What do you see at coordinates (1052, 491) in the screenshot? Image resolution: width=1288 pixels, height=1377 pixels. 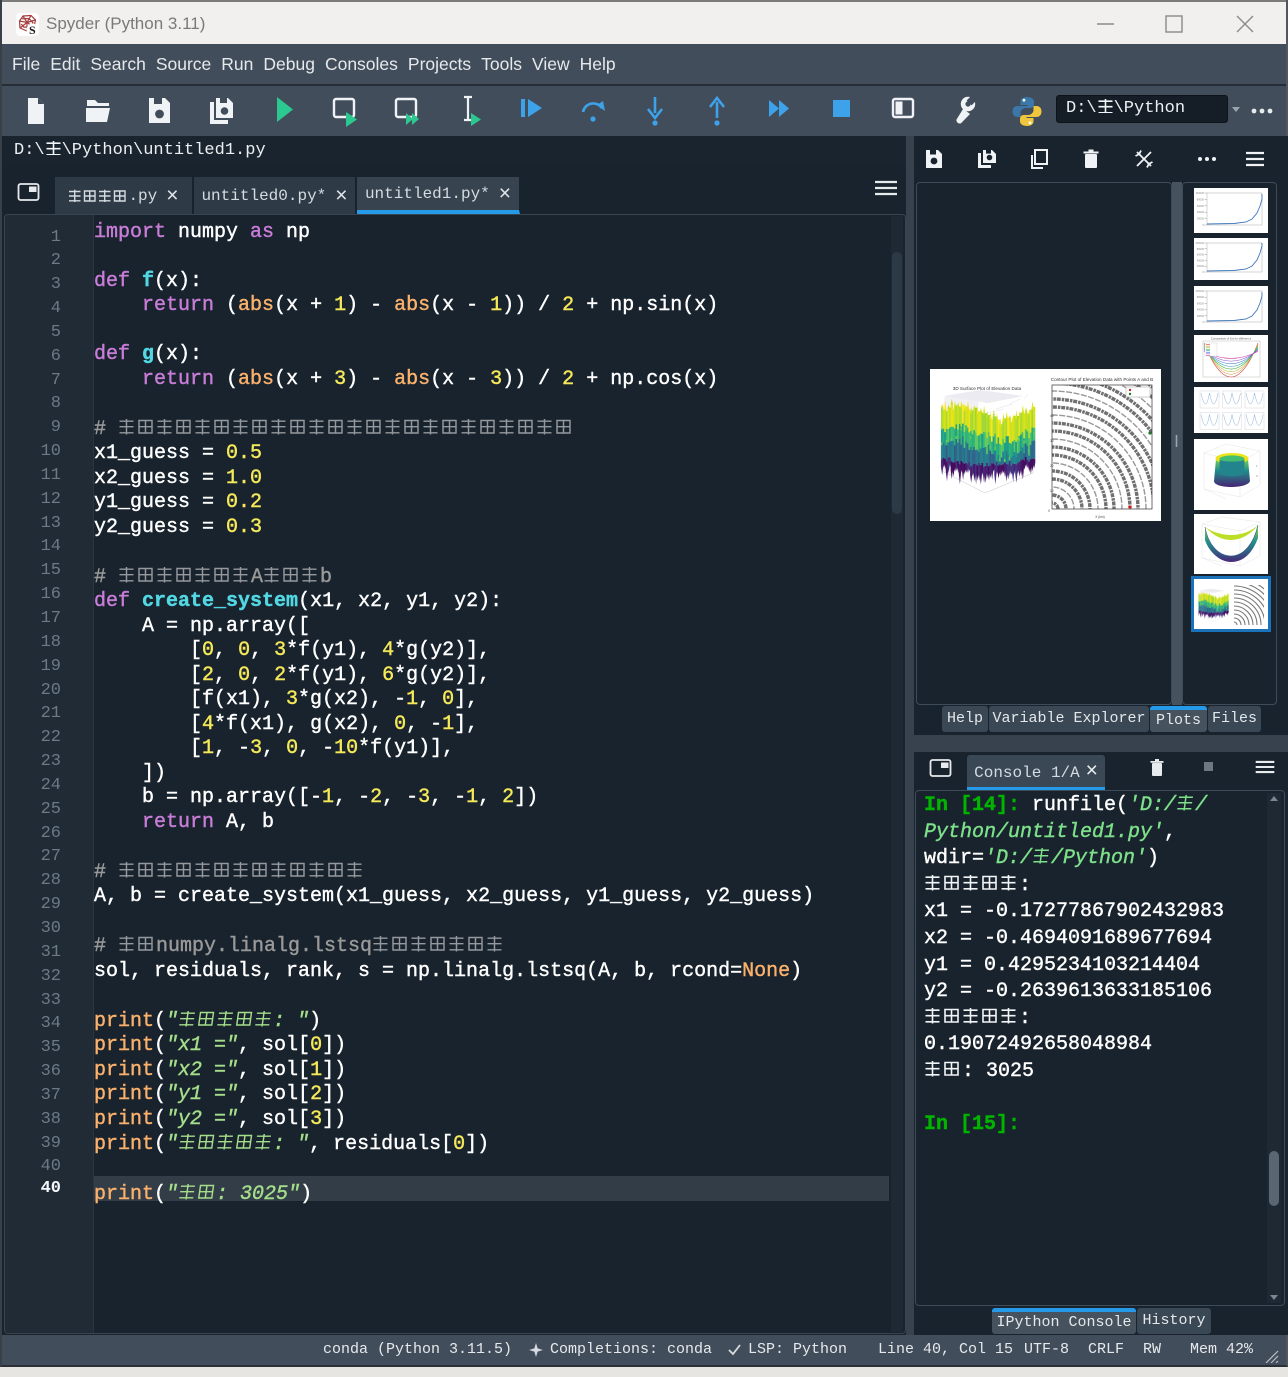 I see `svg-text: 10` at bounding box center [1052, 491].